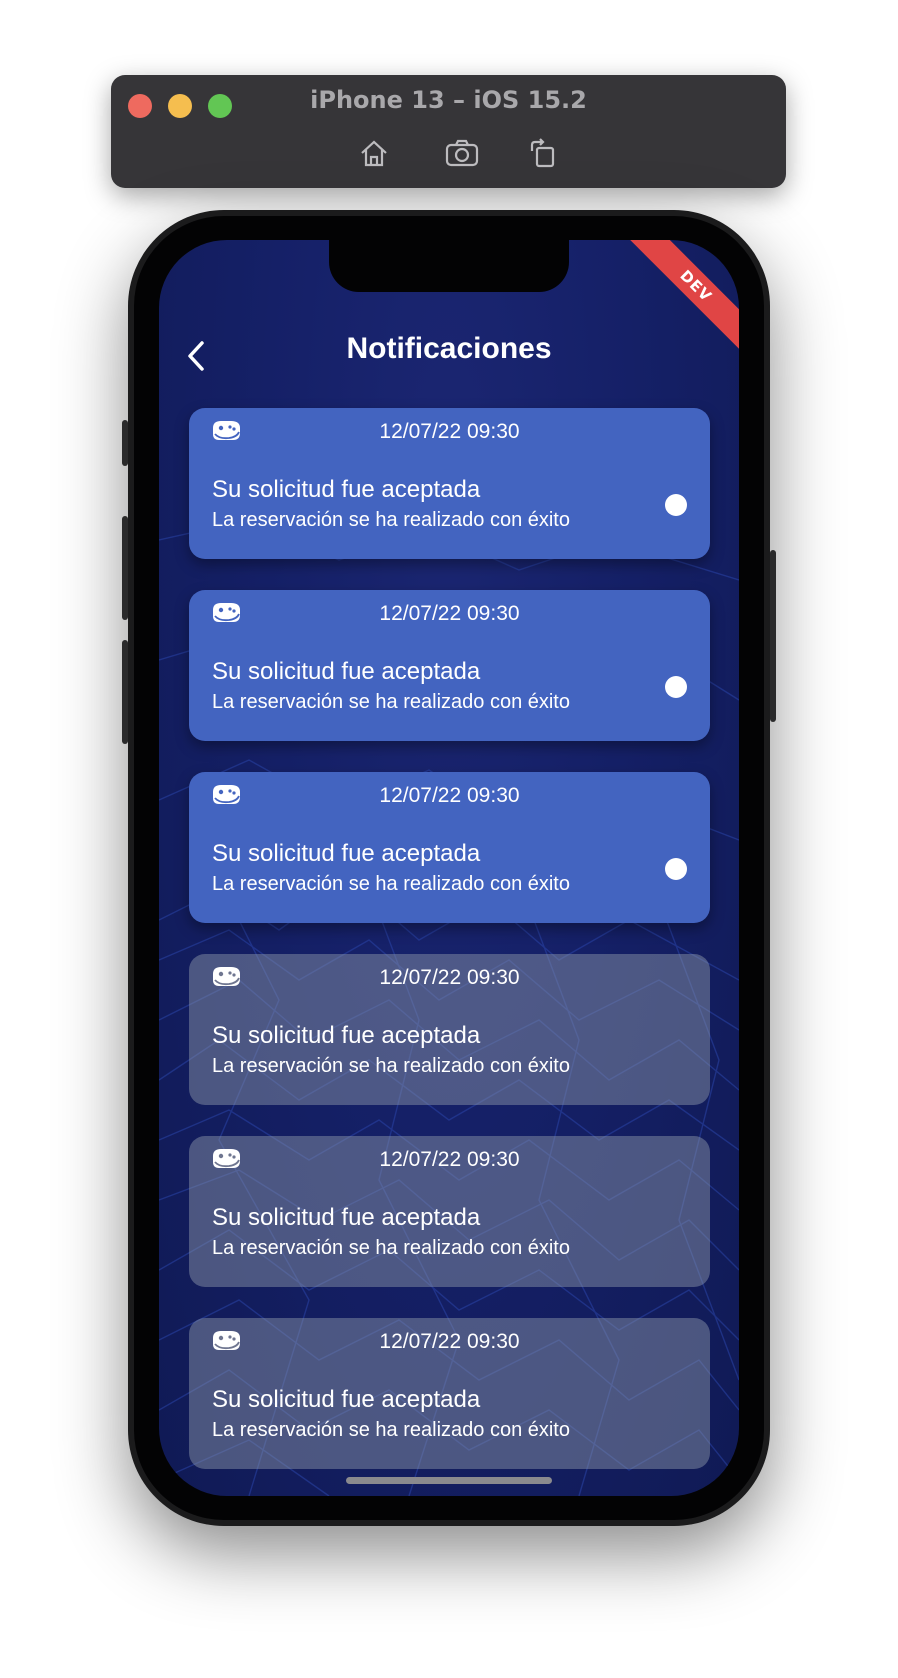  What do you see at coordinates (125, 568) in the screenshot?
I see `volume-up-button` at bounding box center [125, 568].